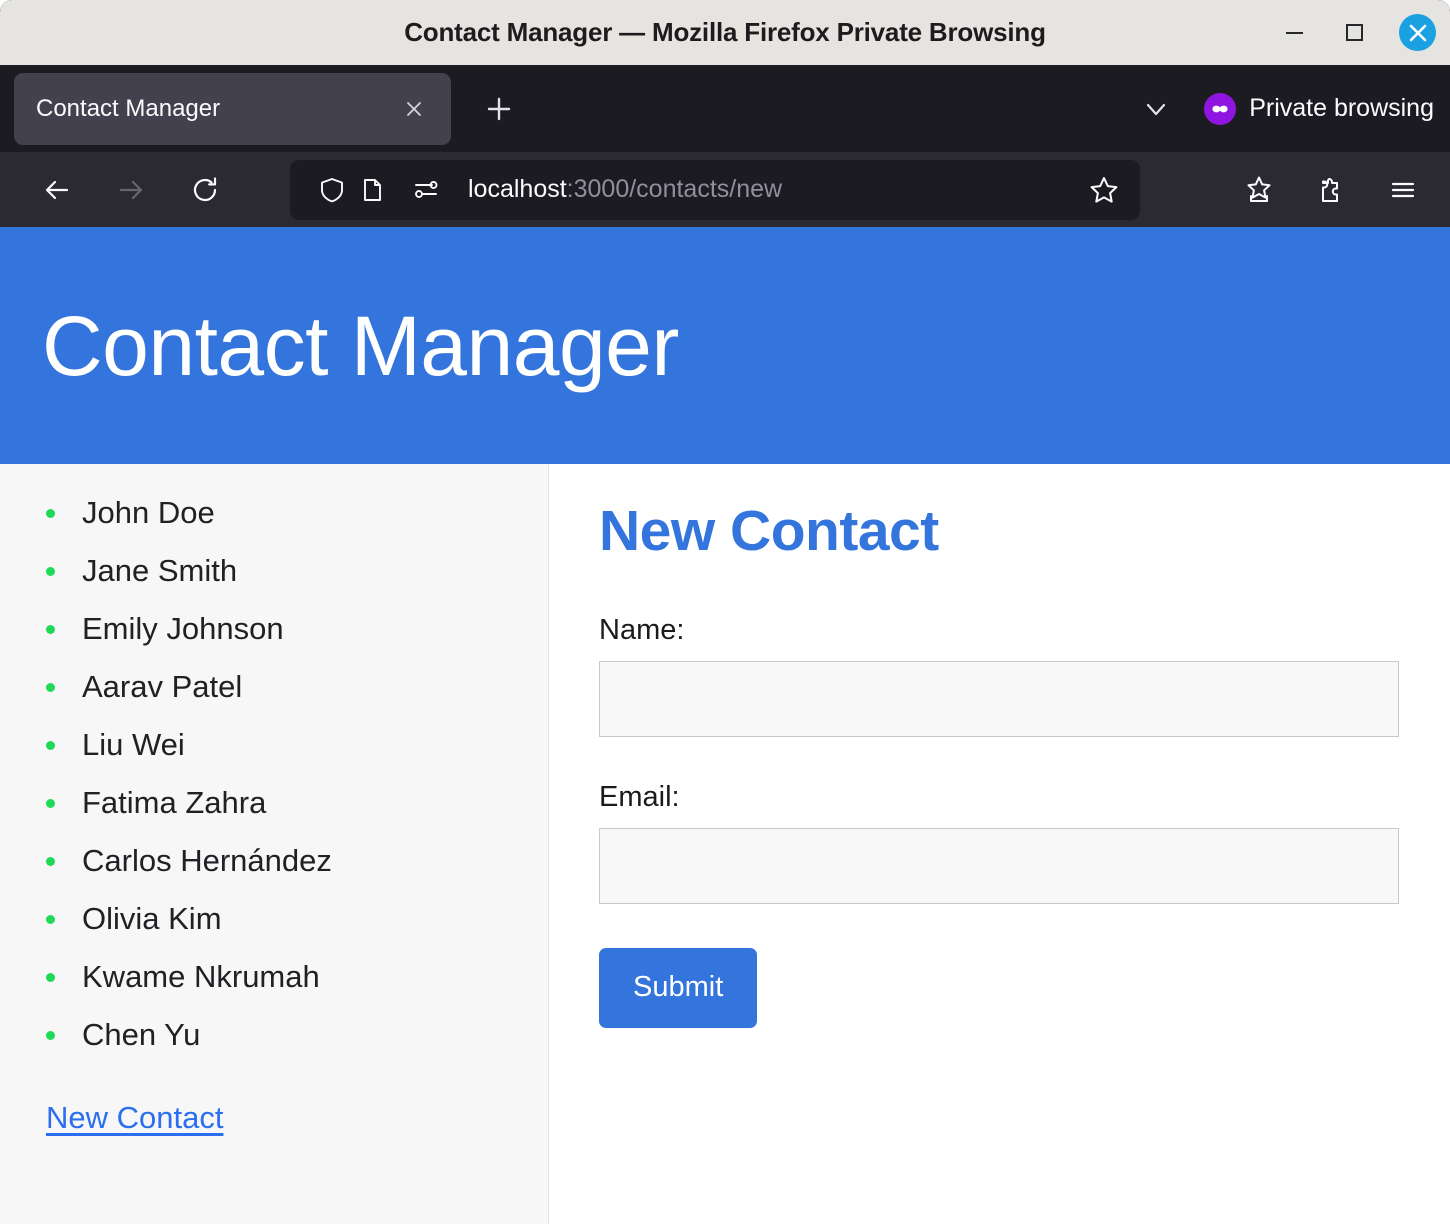  What do you see at coordinates (274, 513) in the screenshot?
I see `list-item: John Doe` at bounding box center [274, 513].